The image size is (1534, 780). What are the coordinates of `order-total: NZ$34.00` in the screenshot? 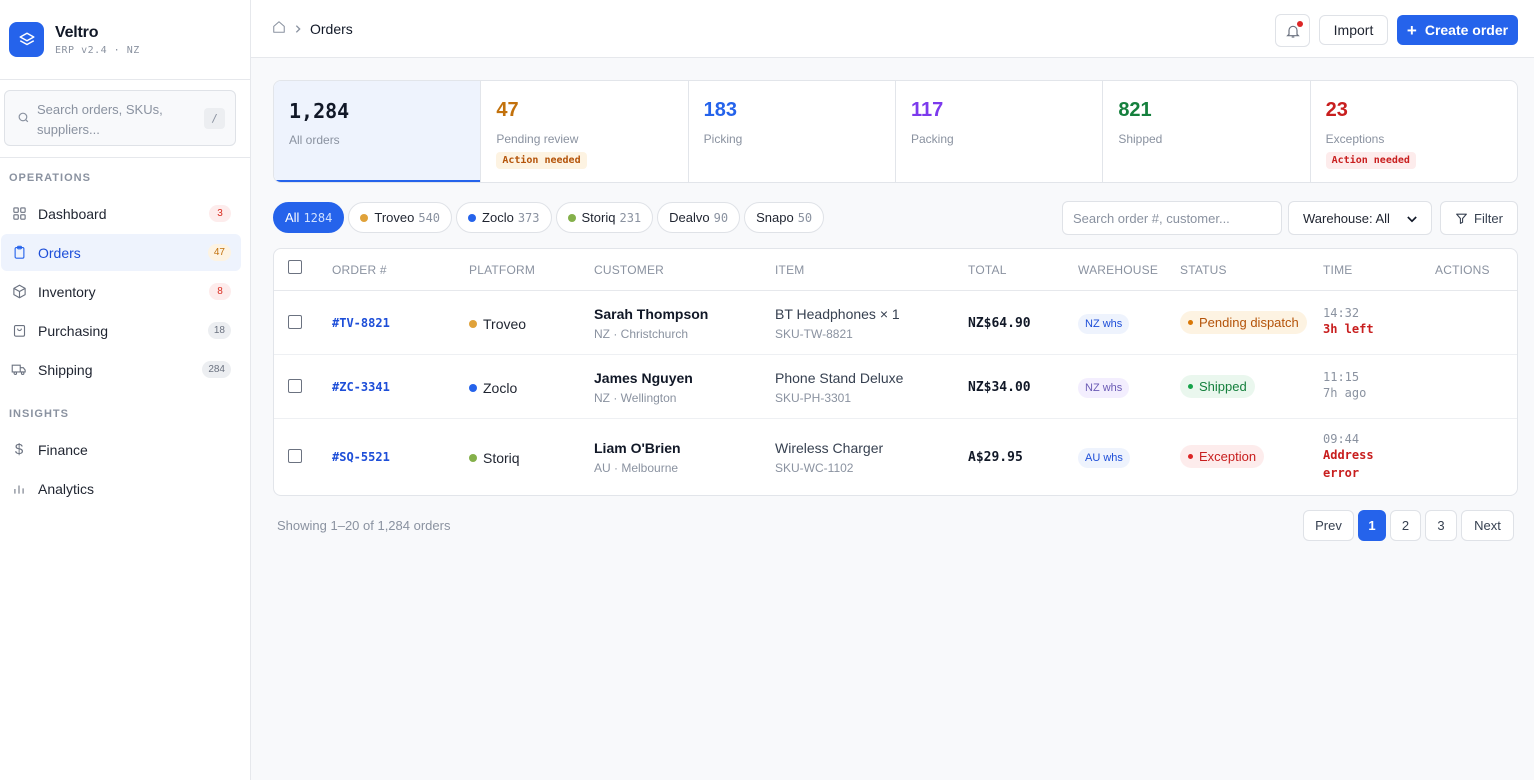 It's located at (999, 387).